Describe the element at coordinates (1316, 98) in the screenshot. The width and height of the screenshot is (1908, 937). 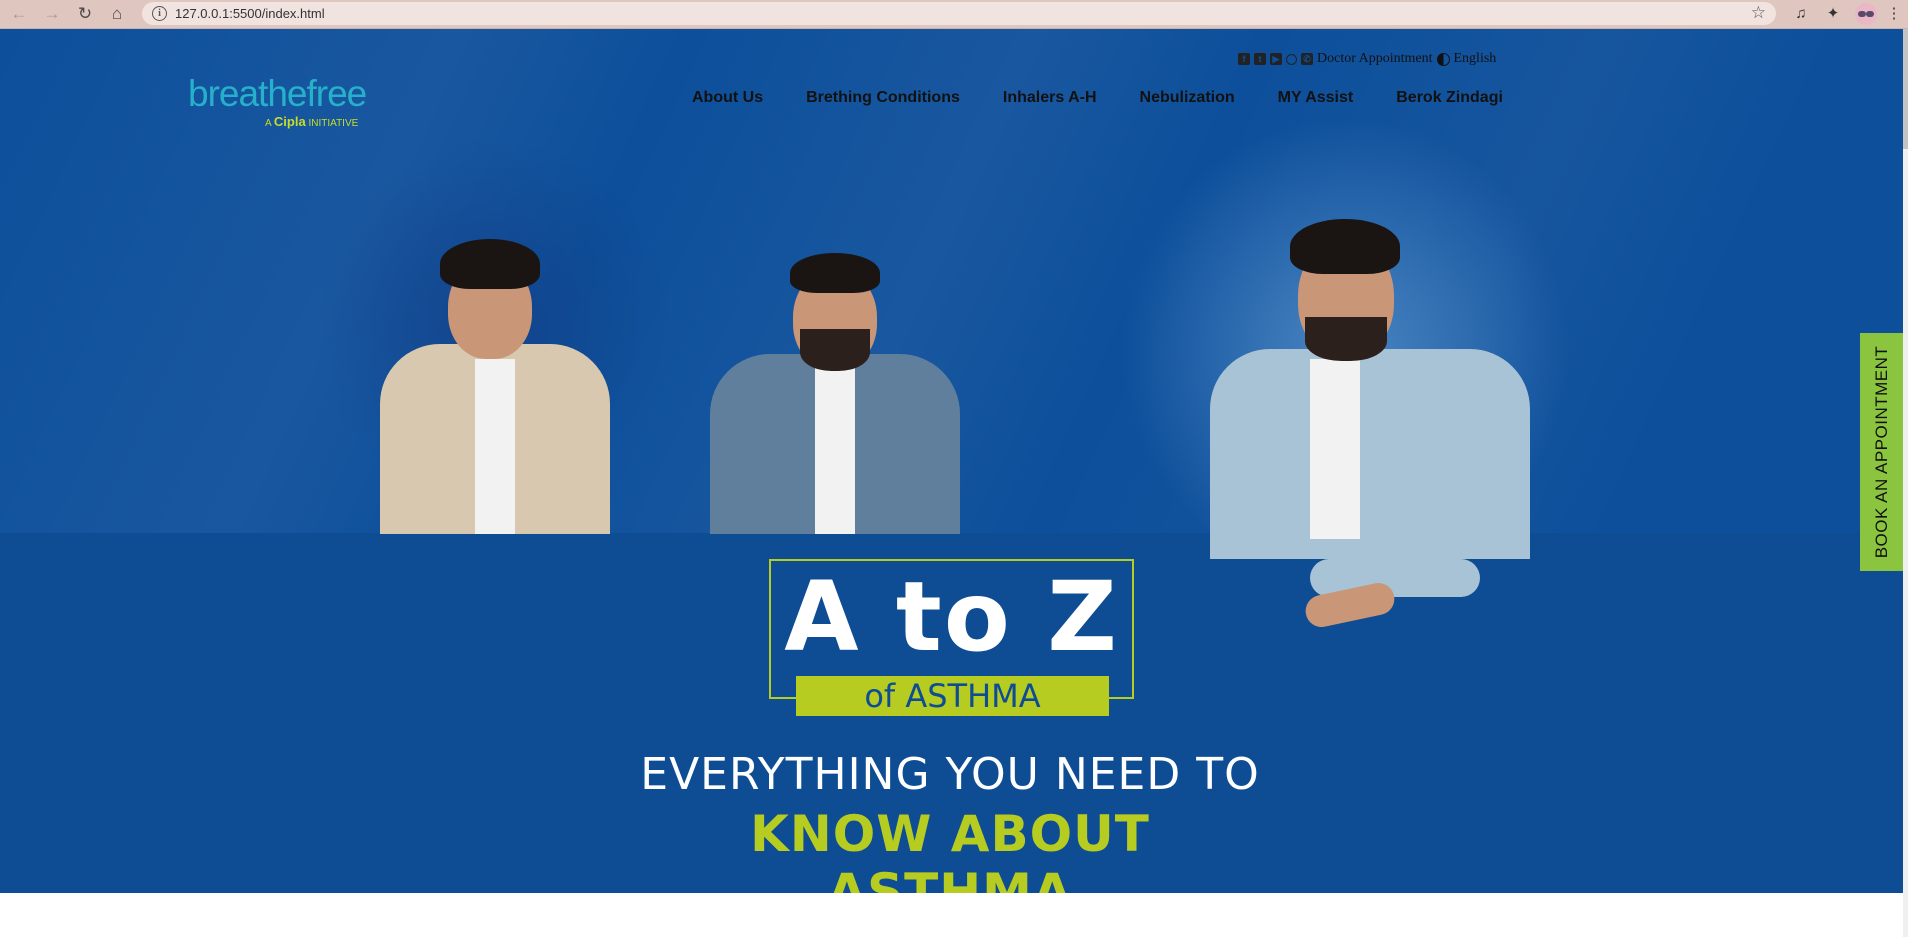
I see `nav-my-assist: MY Assist` at that location.